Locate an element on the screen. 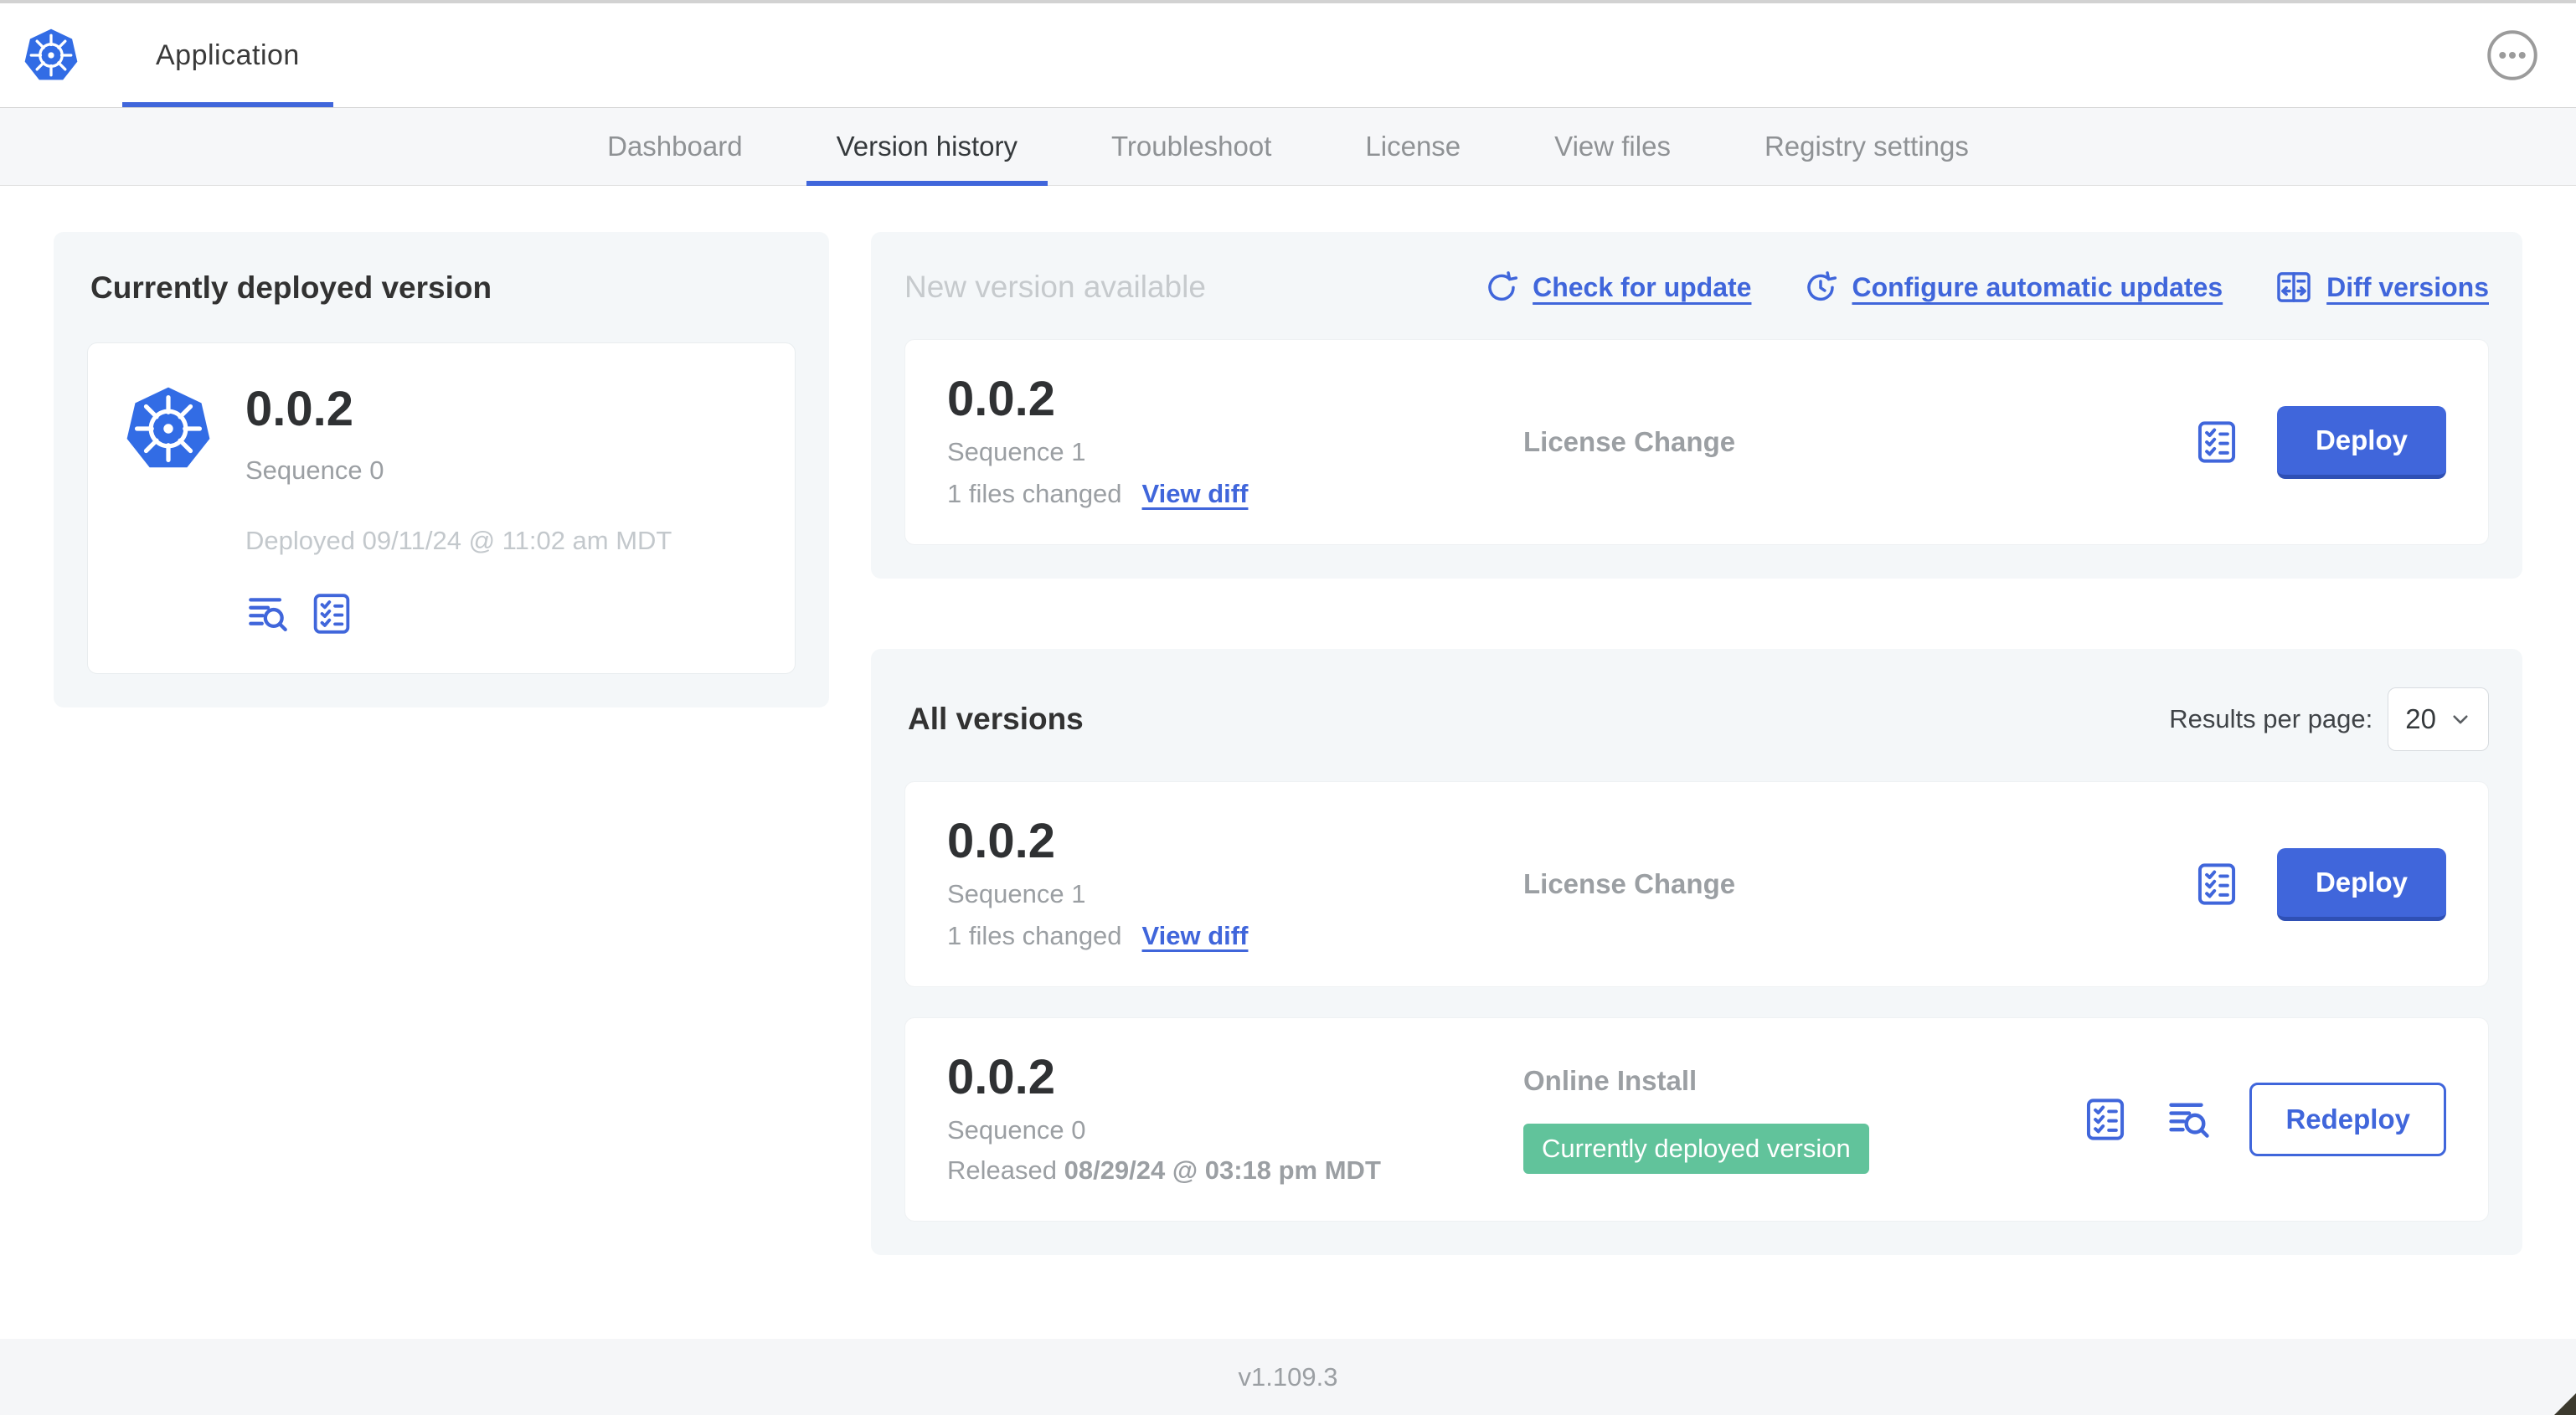 The height and width of the screenshot is (1415, 2576). tab-version-history: Version history is located at coordinates (927, 147).